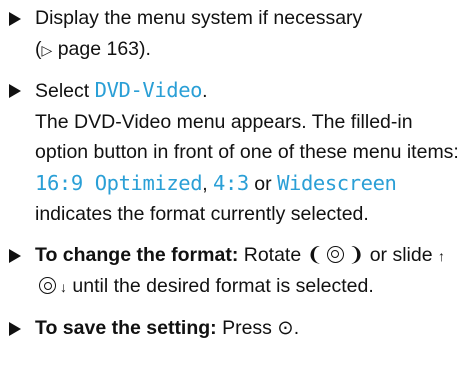 The height and width of the screenshot is (373, 464). What do you see at coordinates (126, 327) in the screenshot?
I see `step-heading: To save the setting:` at bounding box center [126, 327].